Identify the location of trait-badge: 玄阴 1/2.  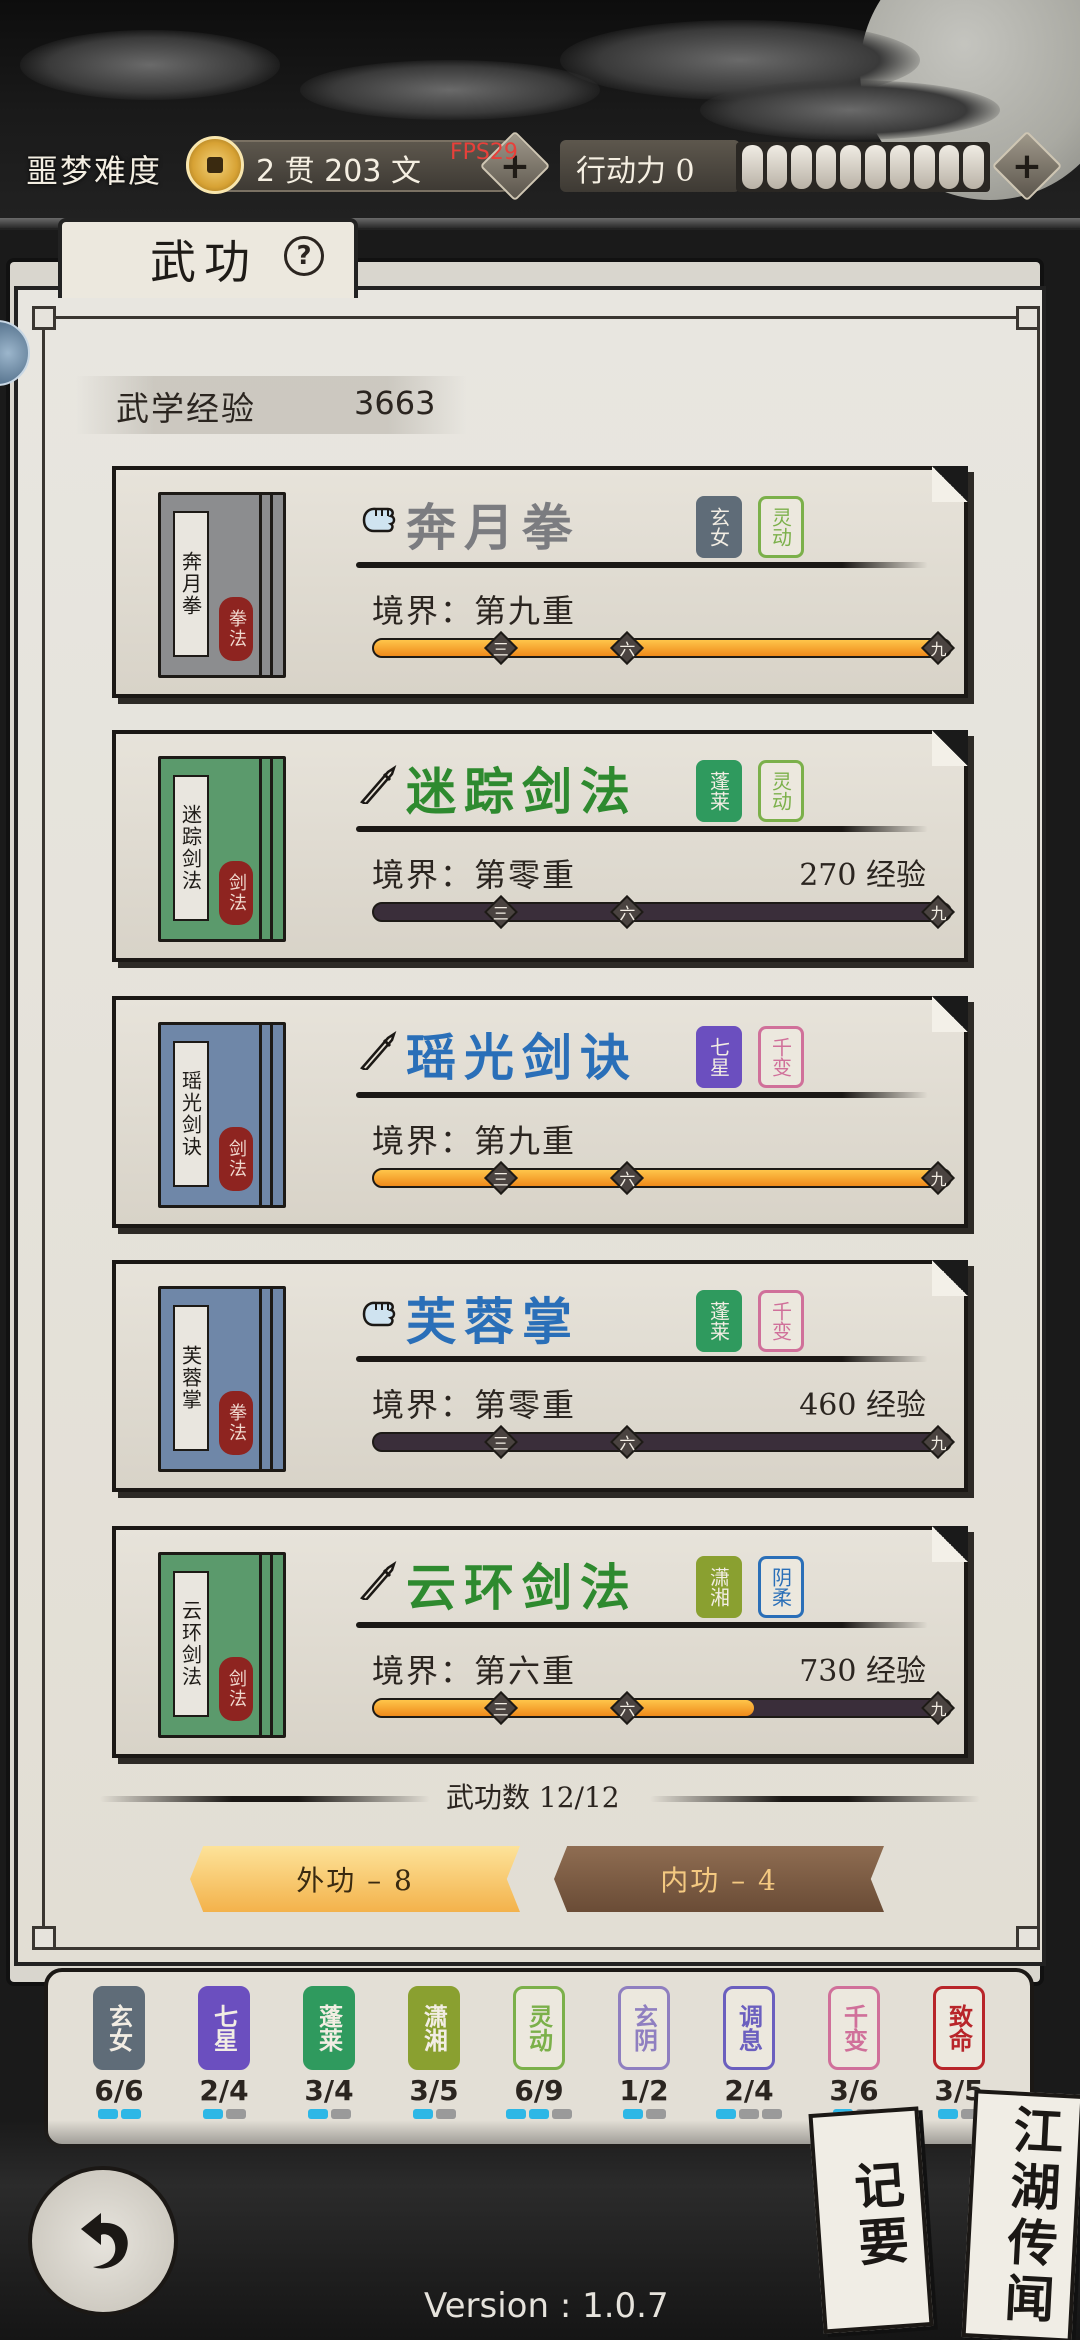
(644, 2061).